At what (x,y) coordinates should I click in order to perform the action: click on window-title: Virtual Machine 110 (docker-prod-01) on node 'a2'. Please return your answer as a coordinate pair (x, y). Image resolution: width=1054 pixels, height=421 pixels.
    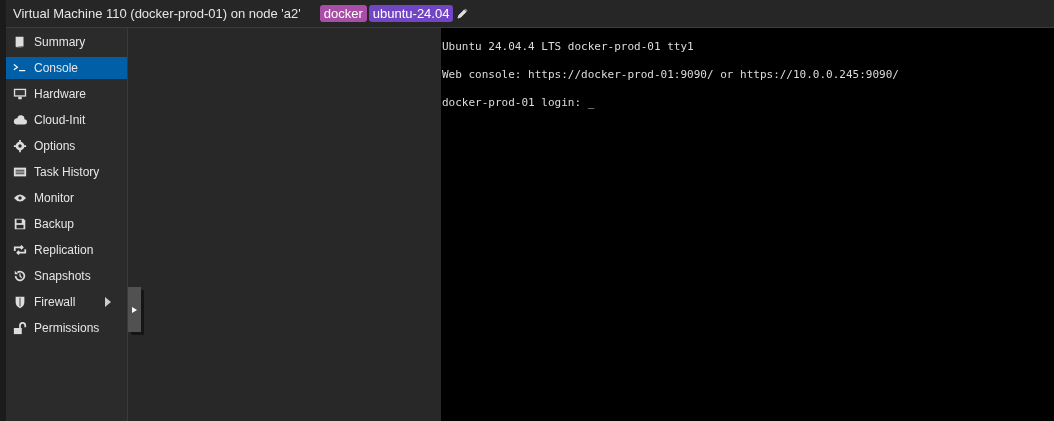
    Looking at the image, I should click on (157, 13).